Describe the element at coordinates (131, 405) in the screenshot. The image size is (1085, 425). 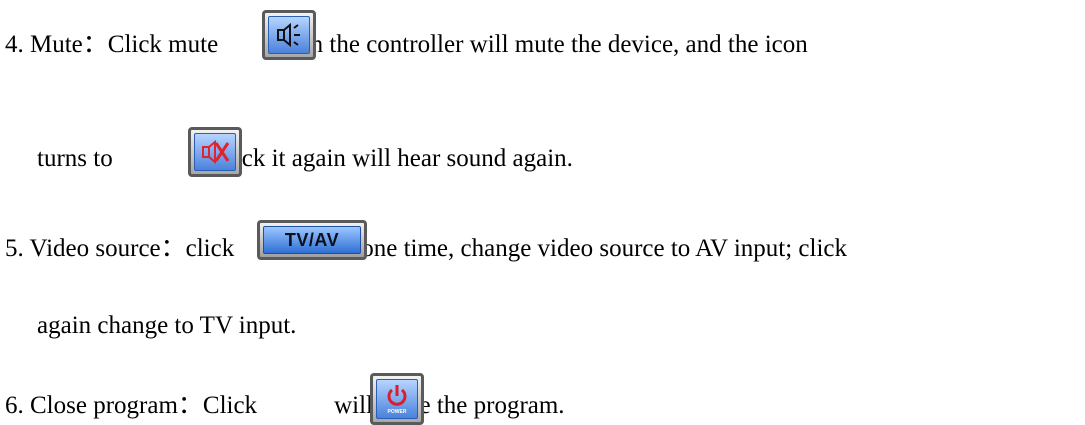
I see `close-lead-text: 6. Close program：Click` at that location.